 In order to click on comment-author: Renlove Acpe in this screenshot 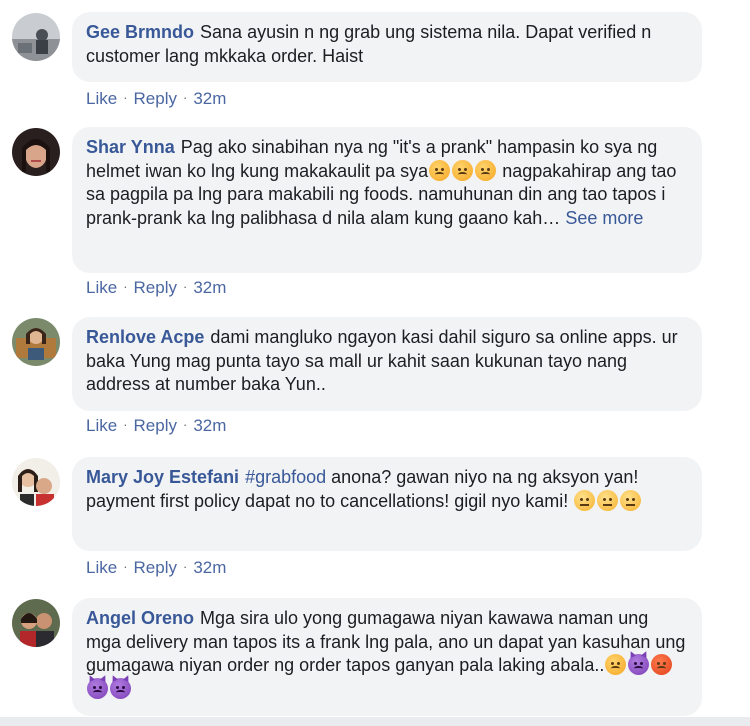, I will do `click(145, 337)`.